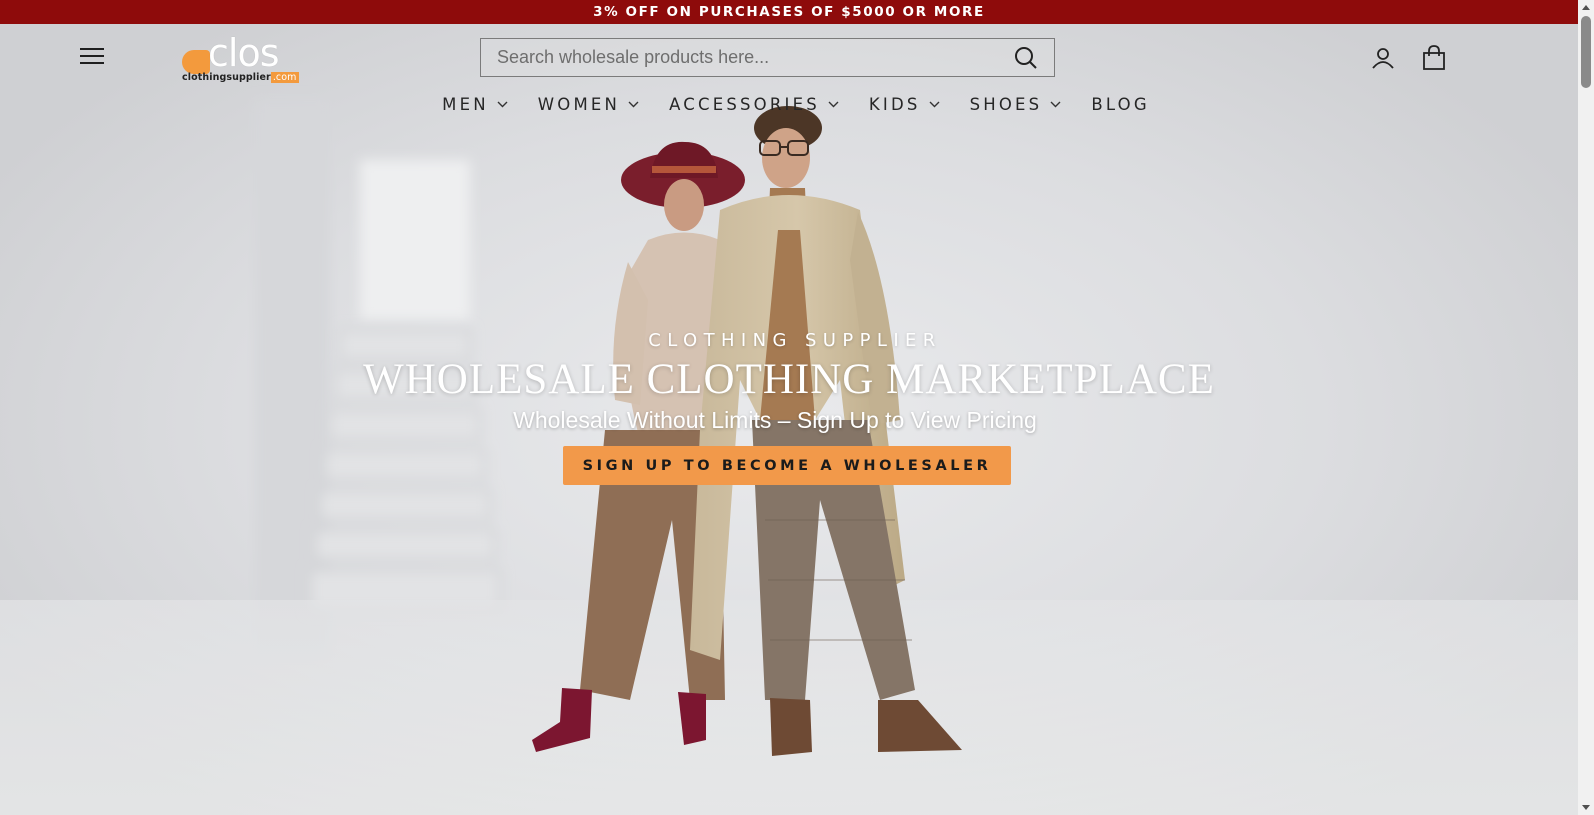 This screenshot has width=1594, height=815. What do you see at coordinates (1586, 407) in the screenshot?
I see `page-scrollbar` at bounding box center [1586, 407].